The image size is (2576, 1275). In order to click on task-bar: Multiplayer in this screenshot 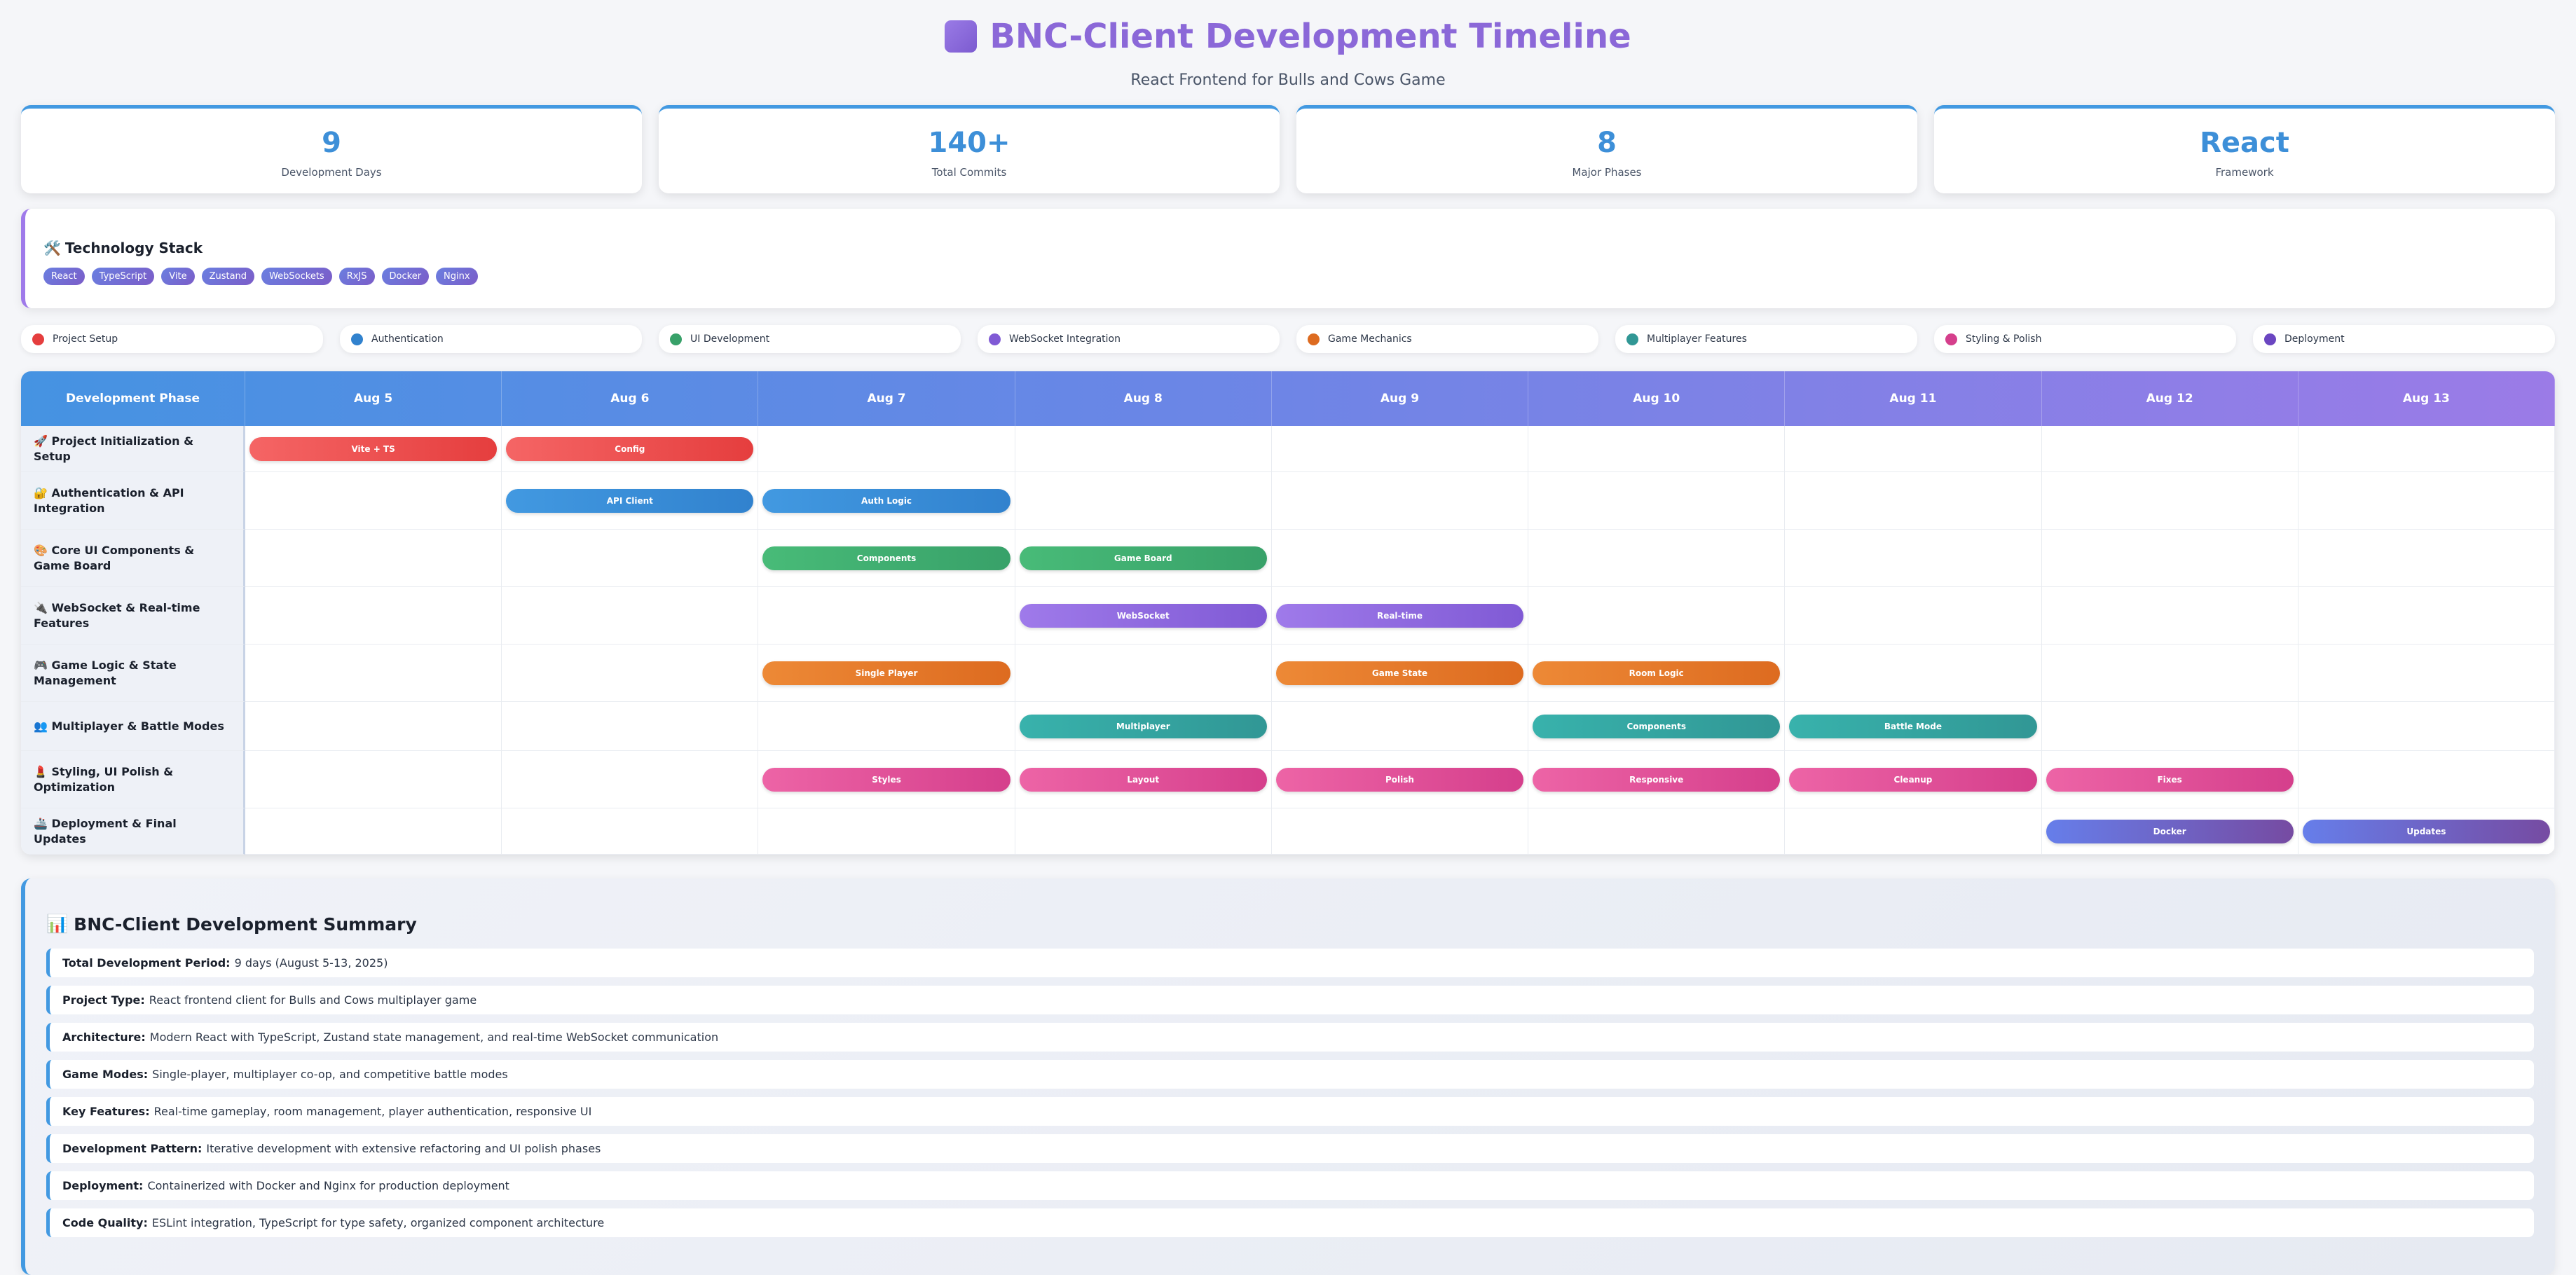, I will do `click(1143, 726)`.